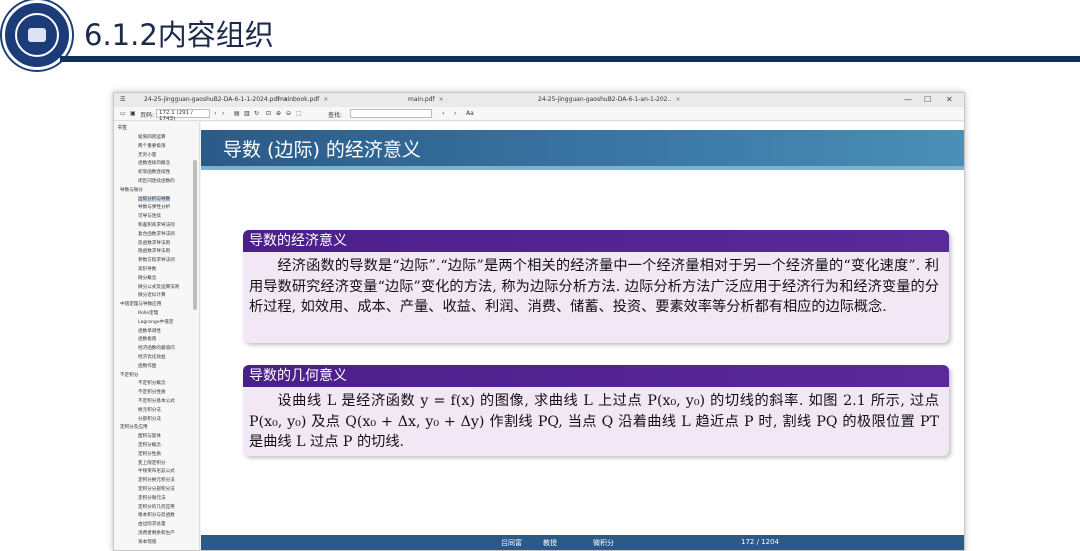 Image resolution: width=1080 pixels, height=551 pixels. I want to click on bookmark-item: 两个重要极限, so click(152, 146).